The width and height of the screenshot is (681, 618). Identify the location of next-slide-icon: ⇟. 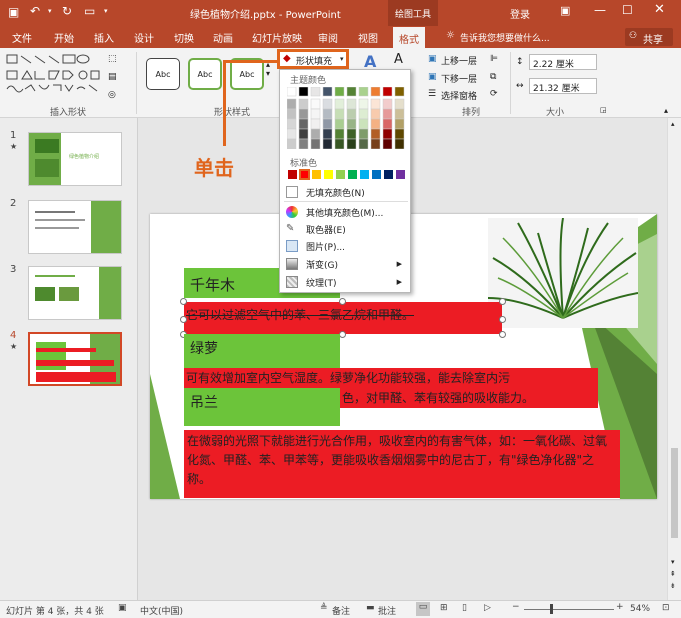
(673, 586).